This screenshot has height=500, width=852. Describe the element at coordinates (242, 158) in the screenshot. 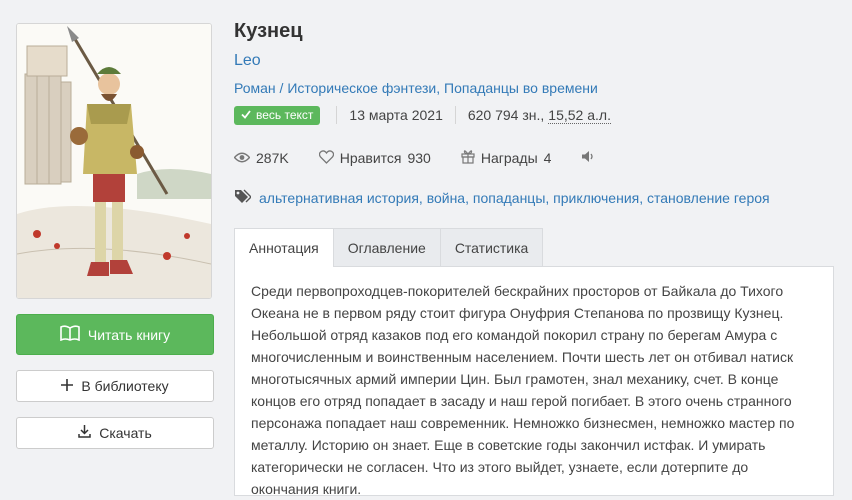

I see `eye-icon` at that location.